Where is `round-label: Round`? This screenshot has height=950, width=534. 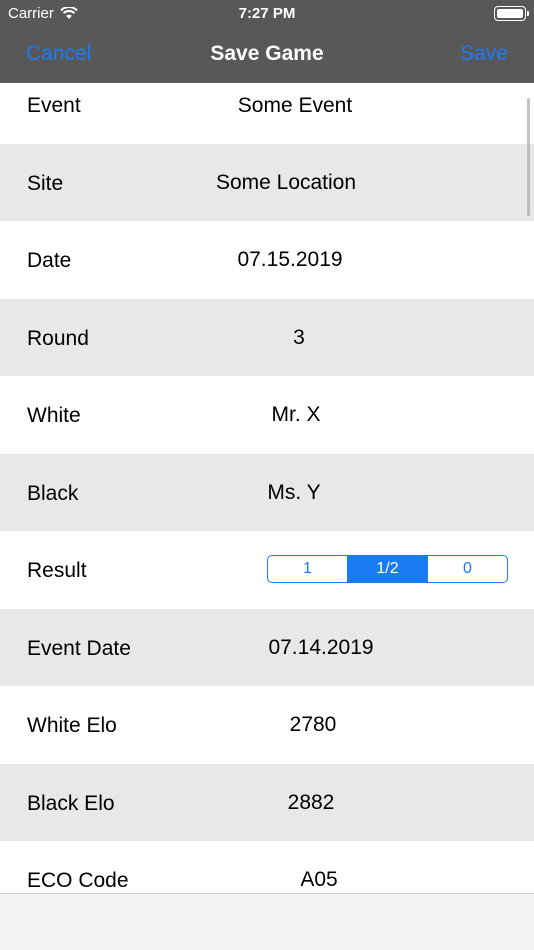
round-label: Round is located at coordinates (58, 338).